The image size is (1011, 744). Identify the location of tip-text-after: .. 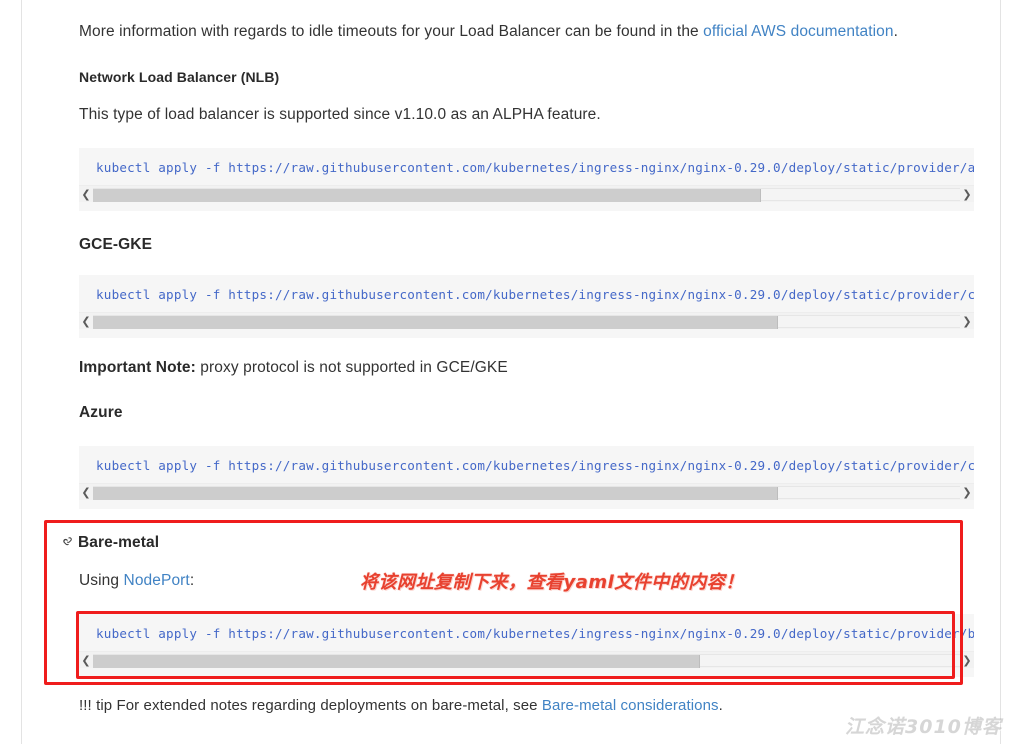
(720, 705).